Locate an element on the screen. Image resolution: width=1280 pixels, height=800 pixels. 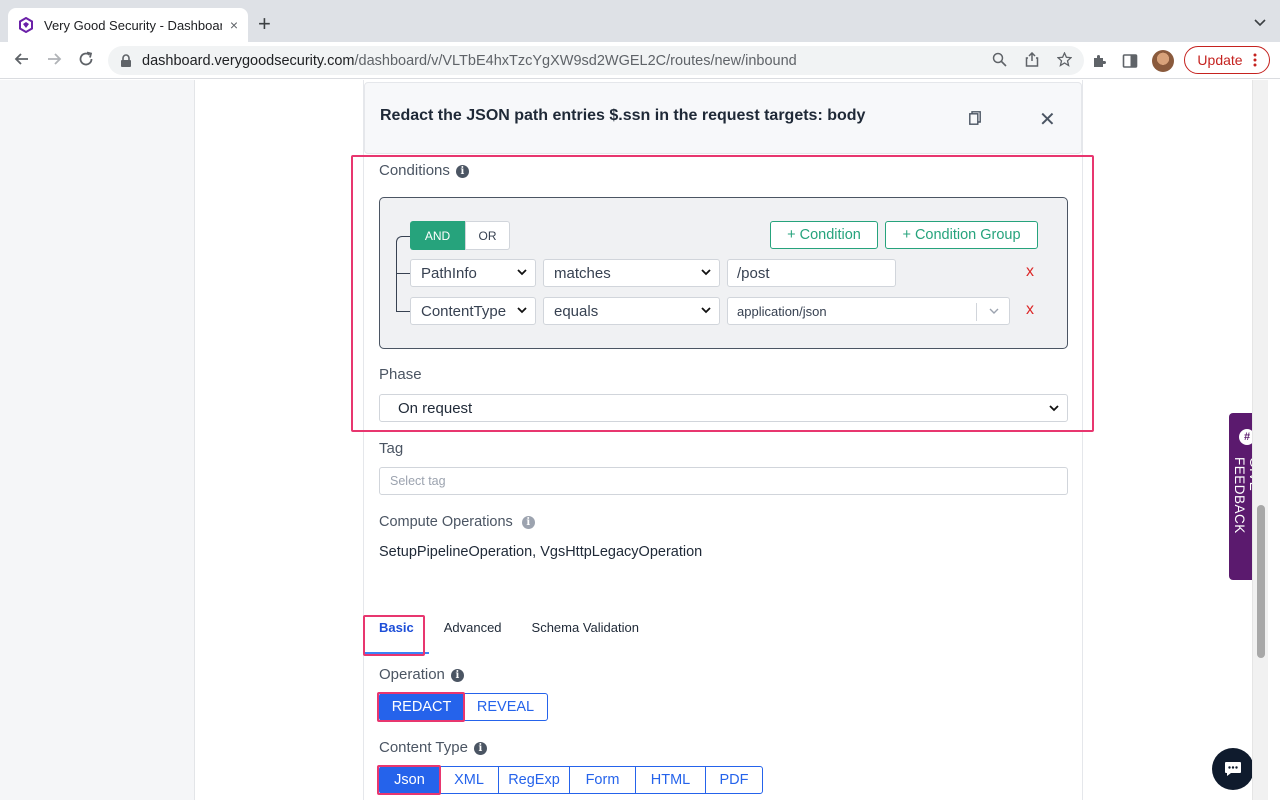
content-type-json-button: Json is located at coordinates (409, 780).